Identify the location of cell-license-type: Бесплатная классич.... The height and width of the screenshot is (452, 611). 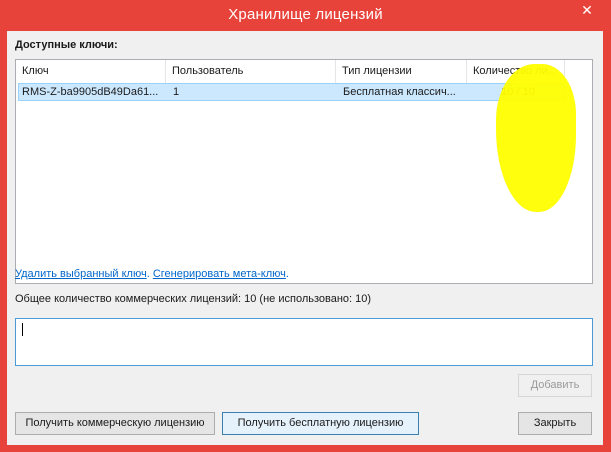
(399, 92).